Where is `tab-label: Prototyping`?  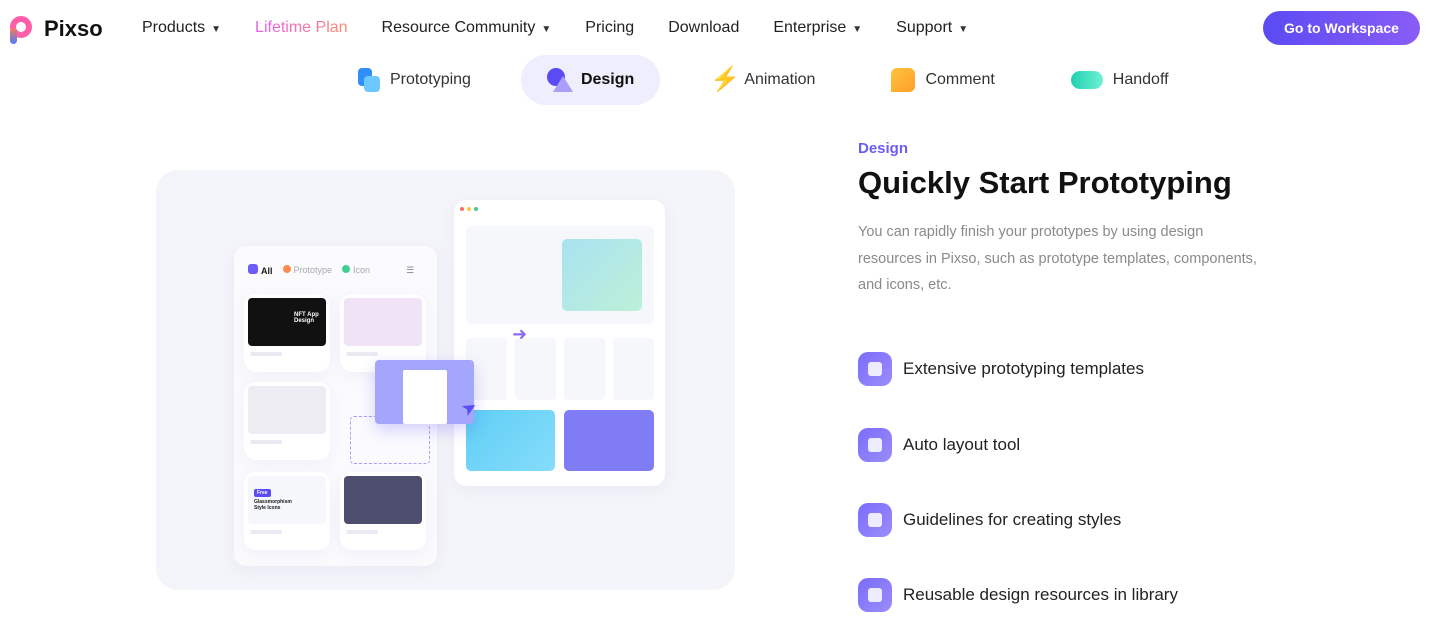 tab-label: Prototyping is located at coordinates (430, 79).